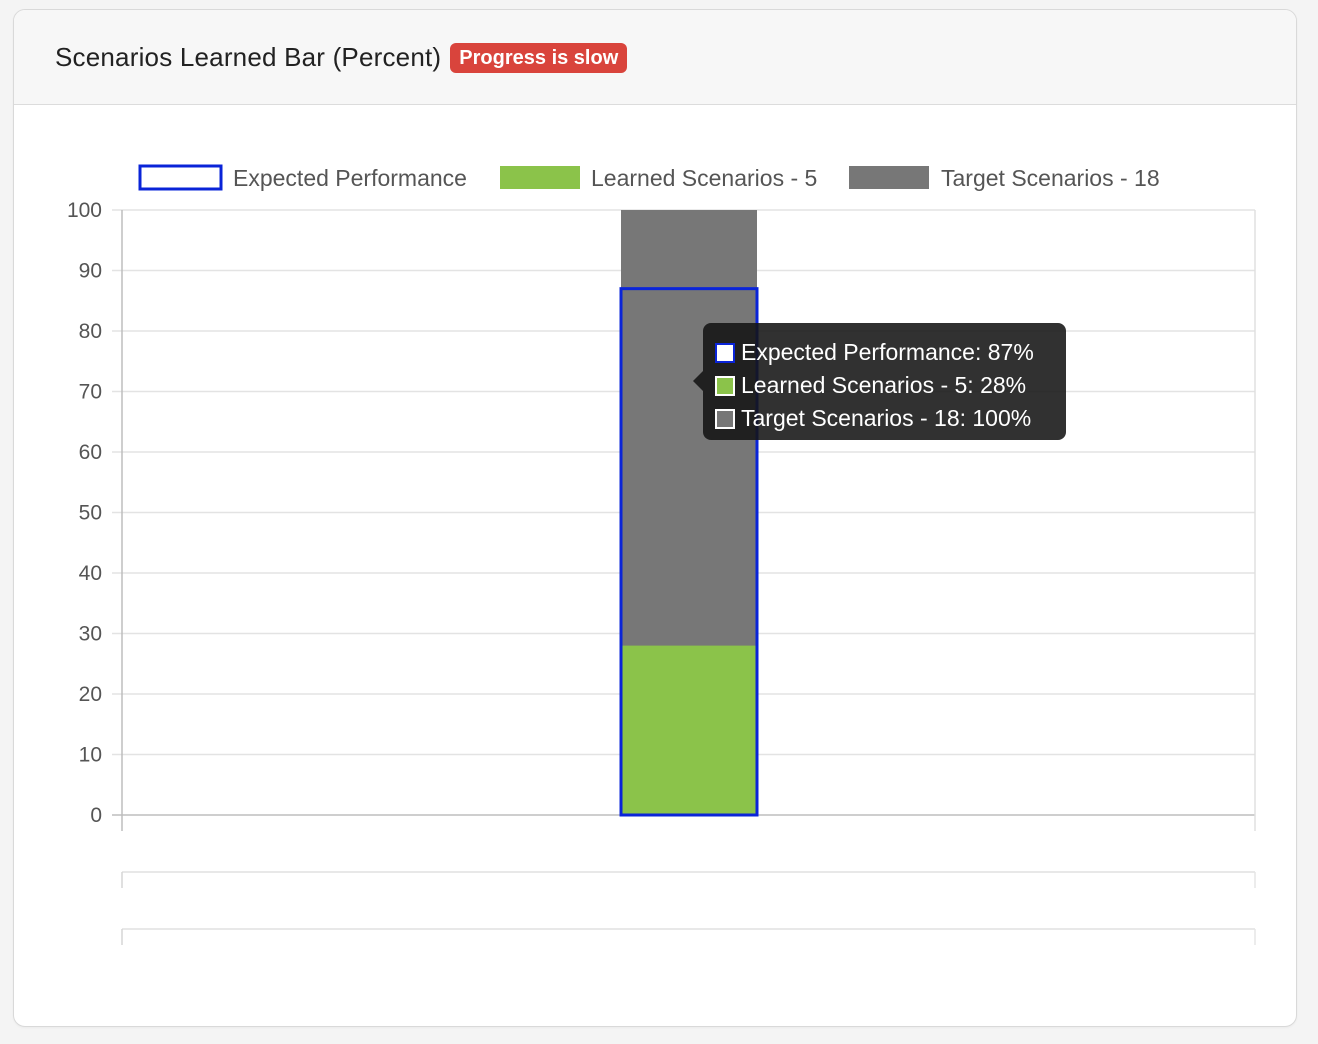 This screenshot has height=1044, width=1318. I want to click on tooltip-text-target: Target Scenarios - 18: 100%, so click(886, 418).